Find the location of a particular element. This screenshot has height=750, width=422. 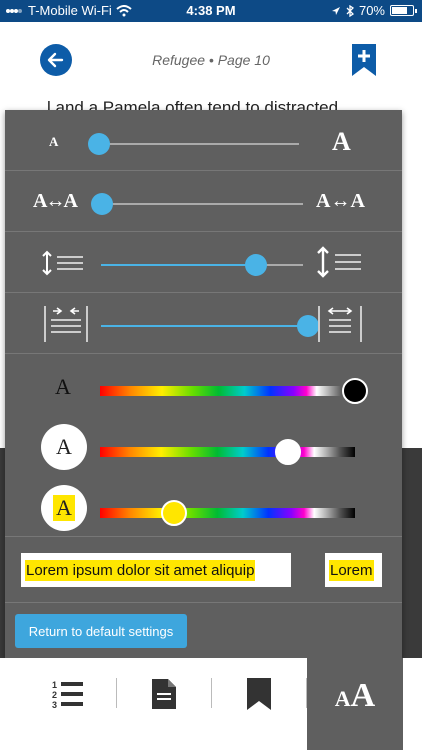

background-color-spectrum is located at coordinates (227, 452).